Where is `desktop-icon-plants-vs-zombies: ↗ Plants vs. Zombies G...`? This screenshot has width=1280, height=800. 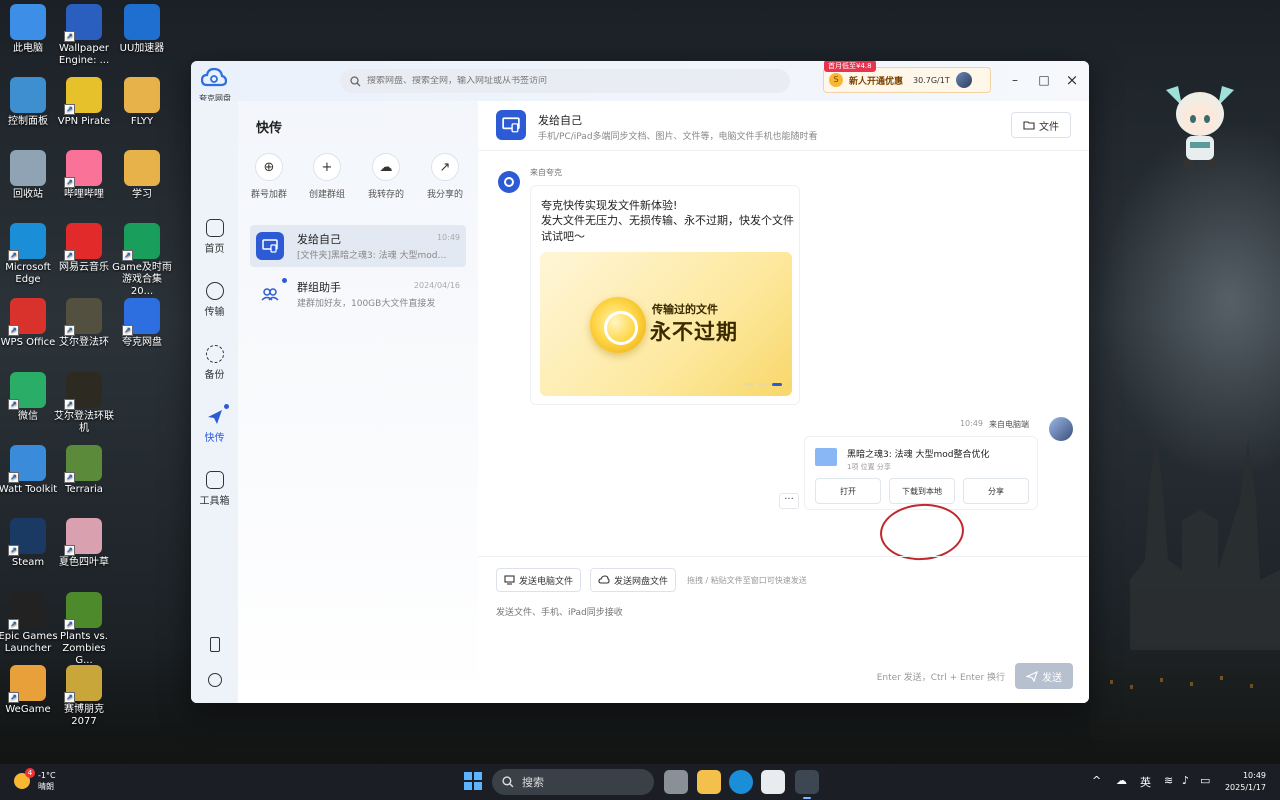
desktop-icon-plants-vs-zombies: ↗ Plants vs. Zombies G... is located at coordinates (84, 629).